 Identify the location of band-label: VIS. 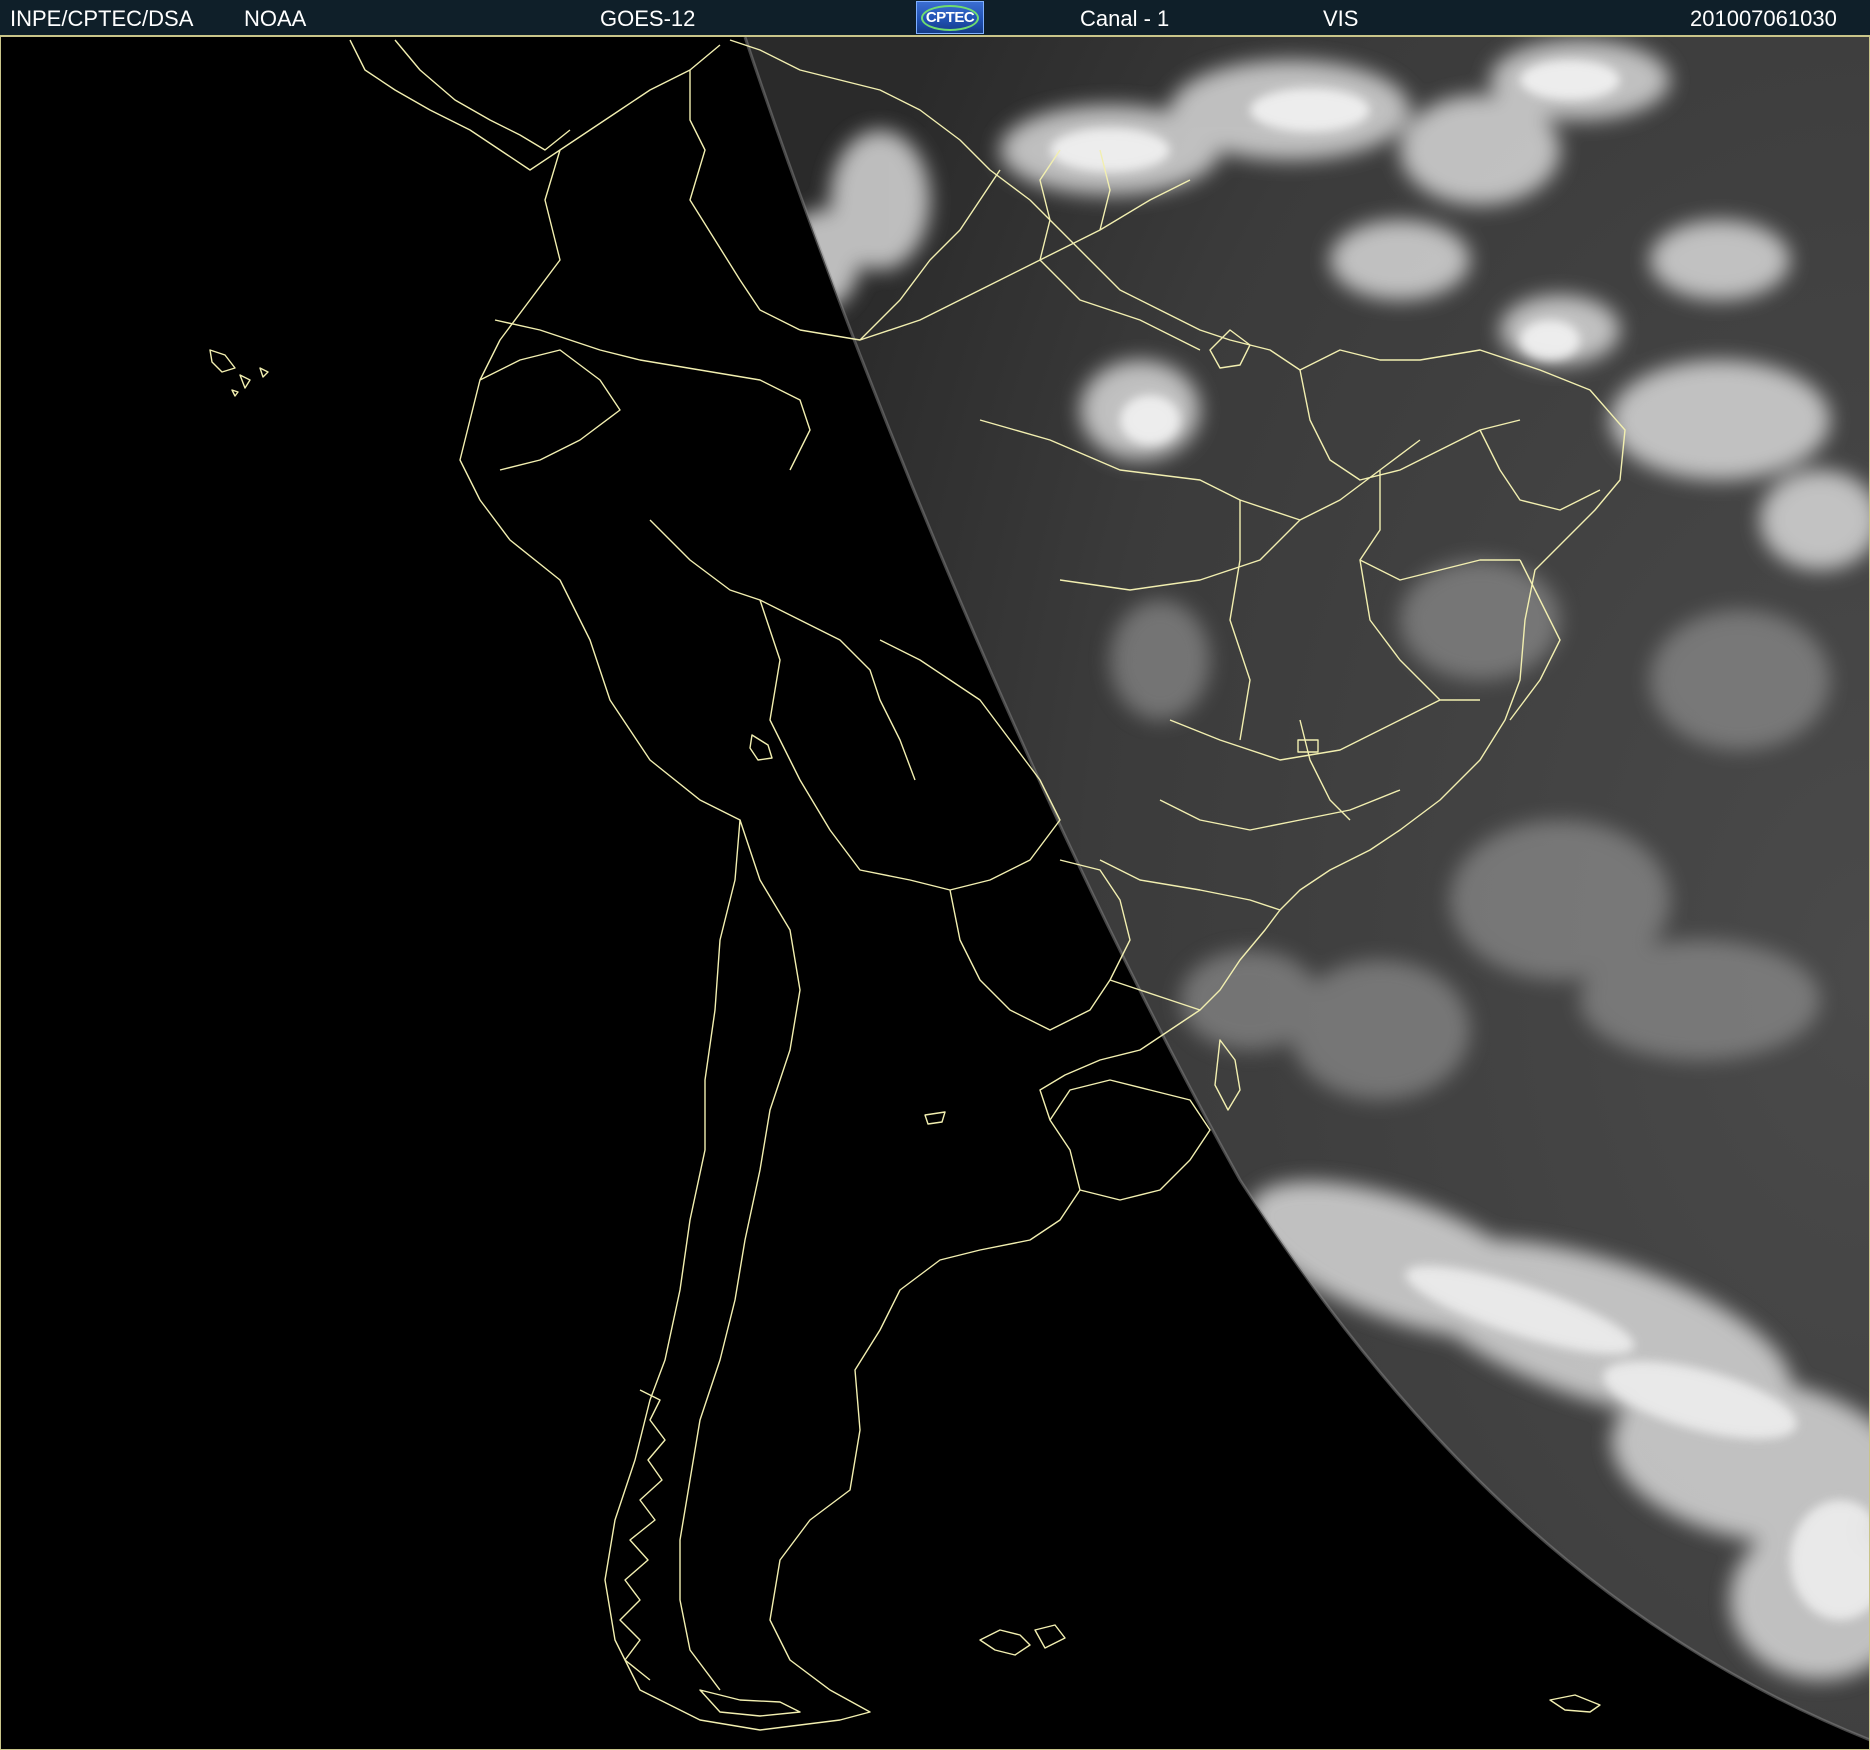
(1341, 18).